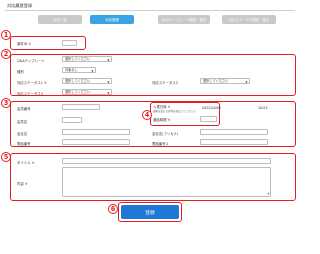  Describe the element at coordinates (211, 108) in the screenshot. I see `received-date-value: 2022/04/02` at that location.